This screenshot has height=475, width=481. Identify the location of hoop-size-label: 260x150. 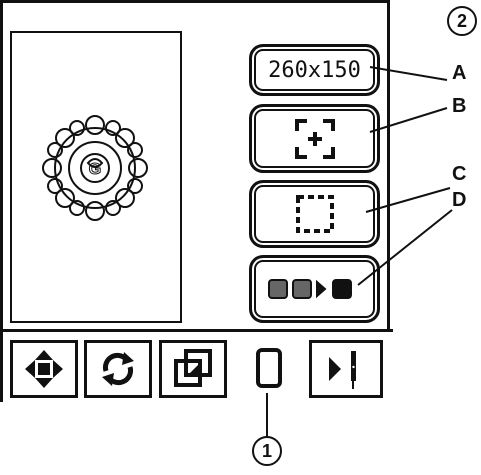
(314, 70).